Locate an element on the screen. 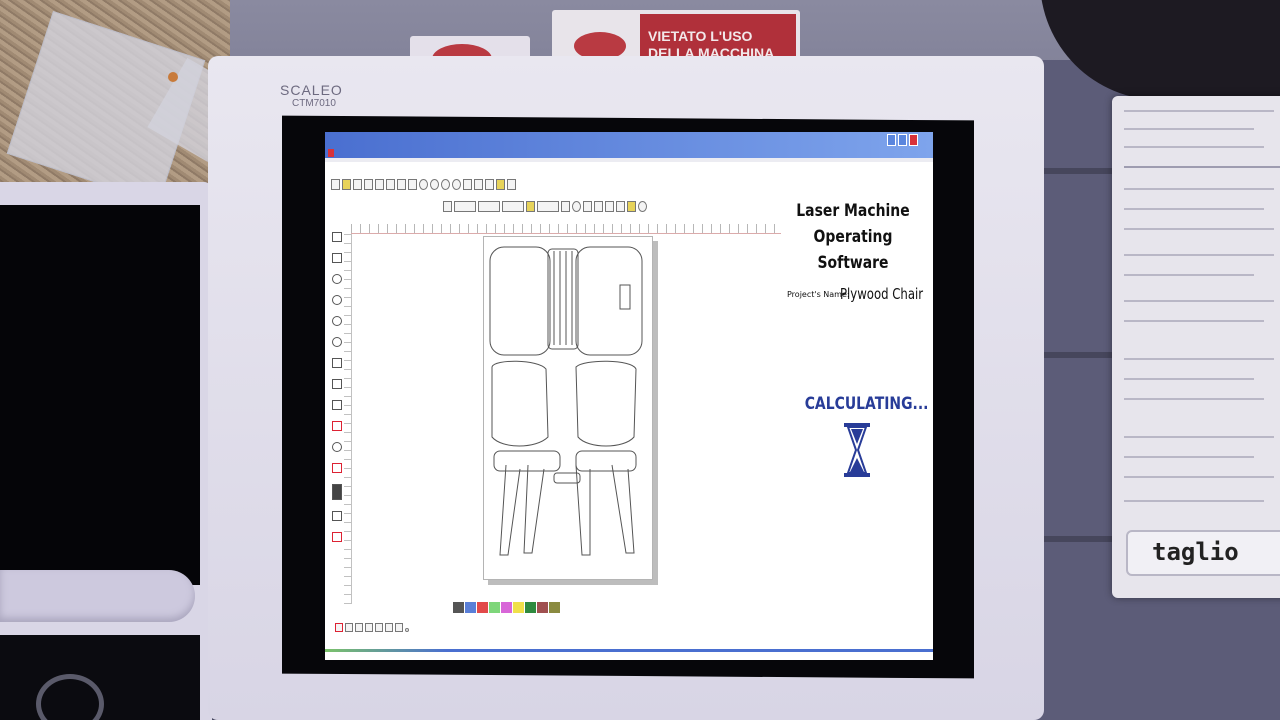  close-icon is located at coordinates (913, 140).